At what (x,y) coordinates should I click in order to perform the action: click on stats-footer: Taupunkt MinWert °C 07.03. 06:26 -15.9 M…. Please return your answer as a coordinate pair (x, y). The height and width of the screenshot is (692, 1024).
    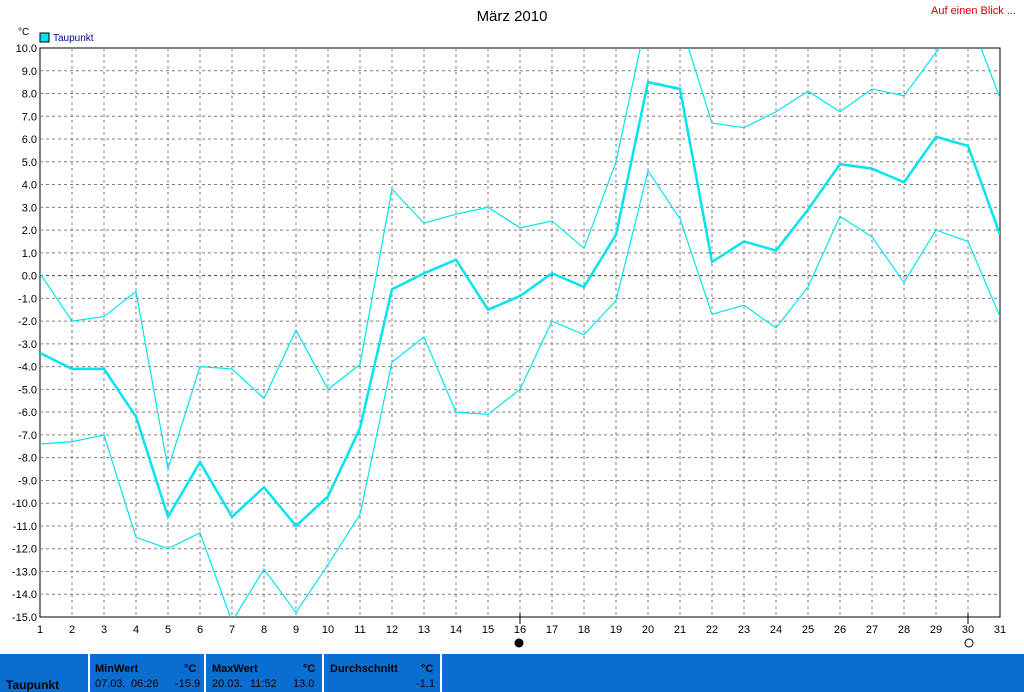
    Looking at the image, I should click on (512, 673).